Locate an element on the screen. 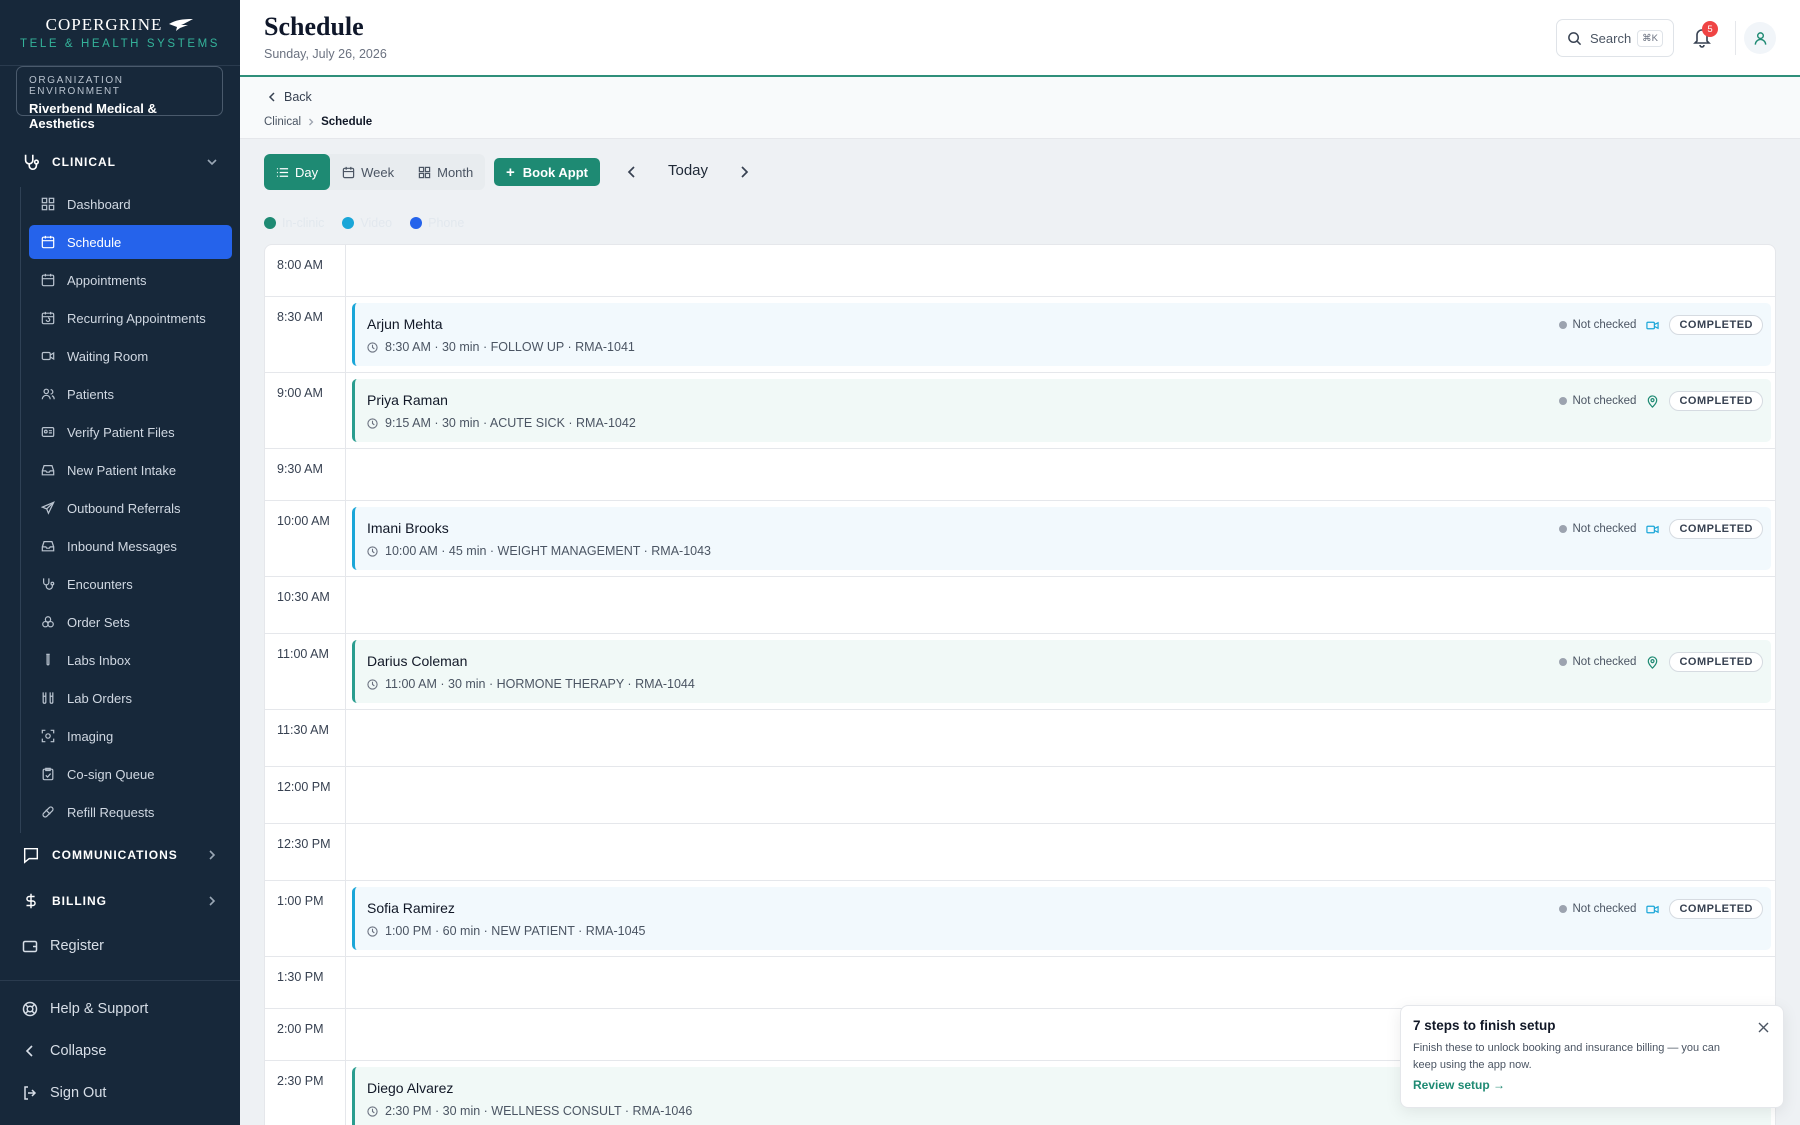  time-slot: 12:30 PM is located at coordinates (1020, 852).